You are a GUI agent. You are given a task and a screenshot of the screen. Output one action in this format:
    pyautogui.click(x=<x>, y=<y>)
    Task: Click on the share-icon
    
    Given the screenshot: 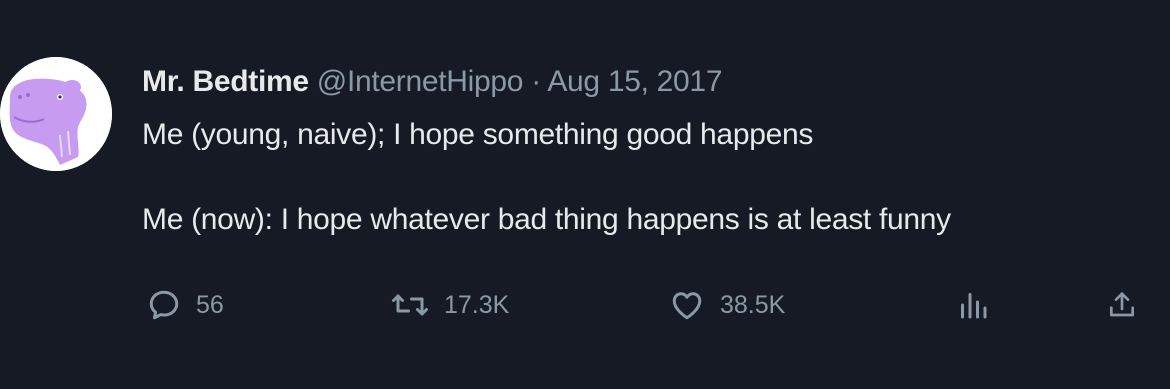 What is the action you would take?
    pyautogui.click(x=1122, y=304)
    